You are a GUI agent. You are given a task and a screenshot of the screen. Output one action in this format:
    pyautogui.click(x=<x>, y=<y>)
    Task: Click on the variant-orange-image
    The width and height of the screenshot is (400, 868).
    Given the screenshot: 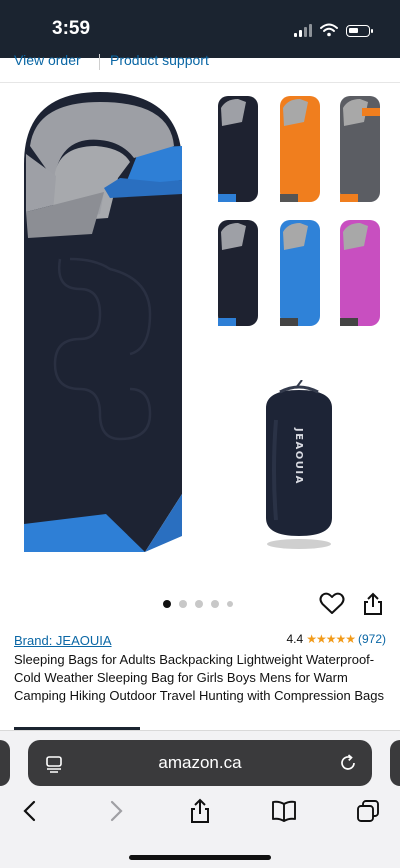 What is the action you would take?
    pyautogui.click(x=300, y=149)
    